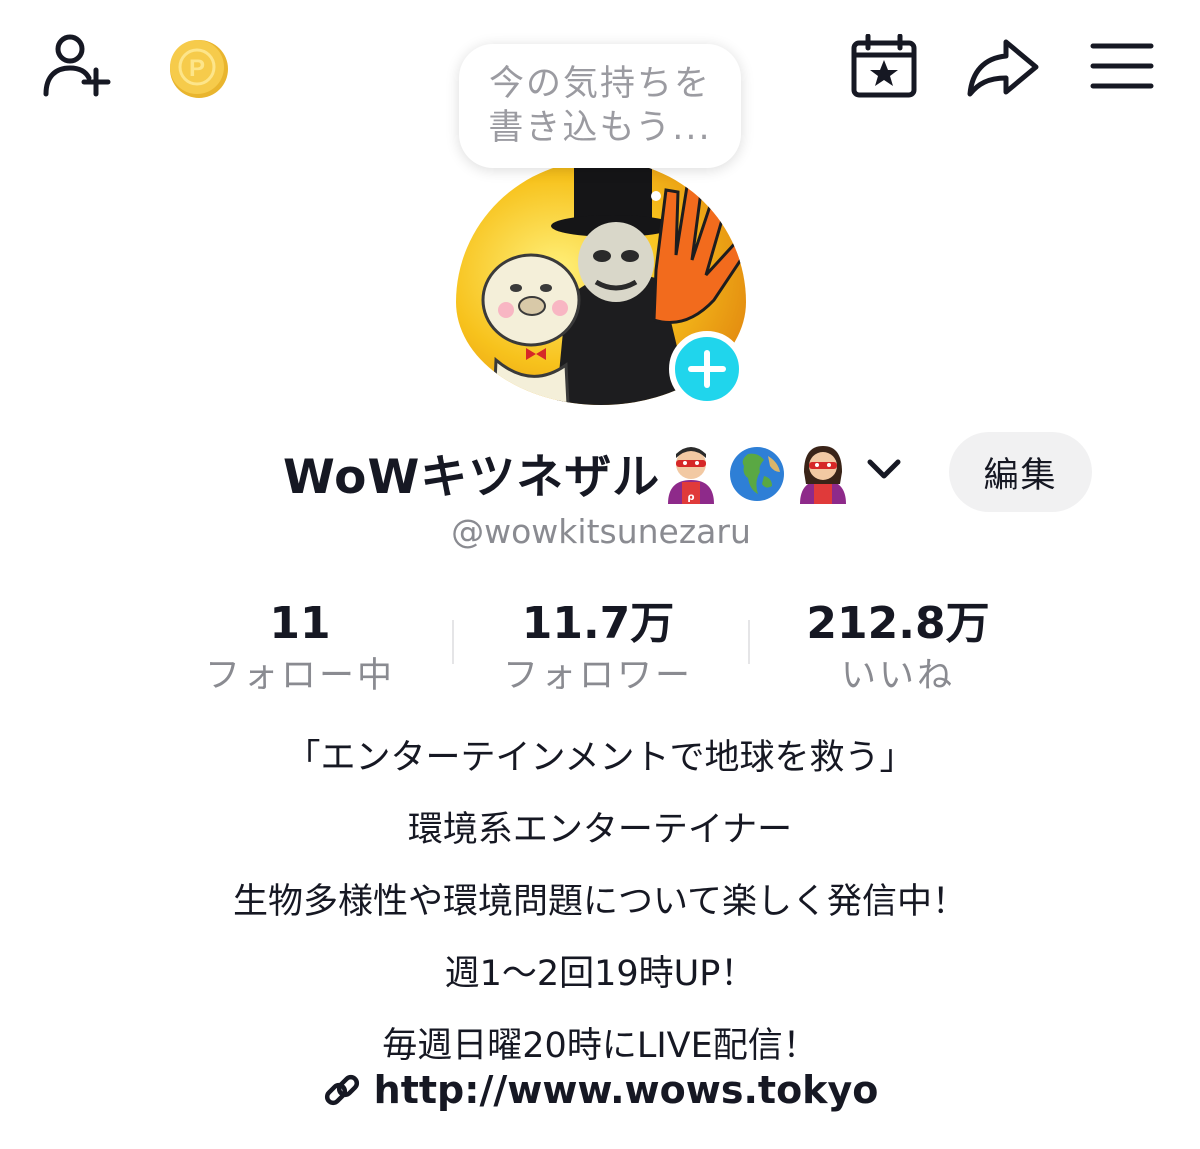 Image resolution: width=1200 pixels, height=1149 pixels. Describe the element at coordinates (599, 84) in the screenshot. I see `mood-placeholder-line-1: 今の気持ちを` at that location.